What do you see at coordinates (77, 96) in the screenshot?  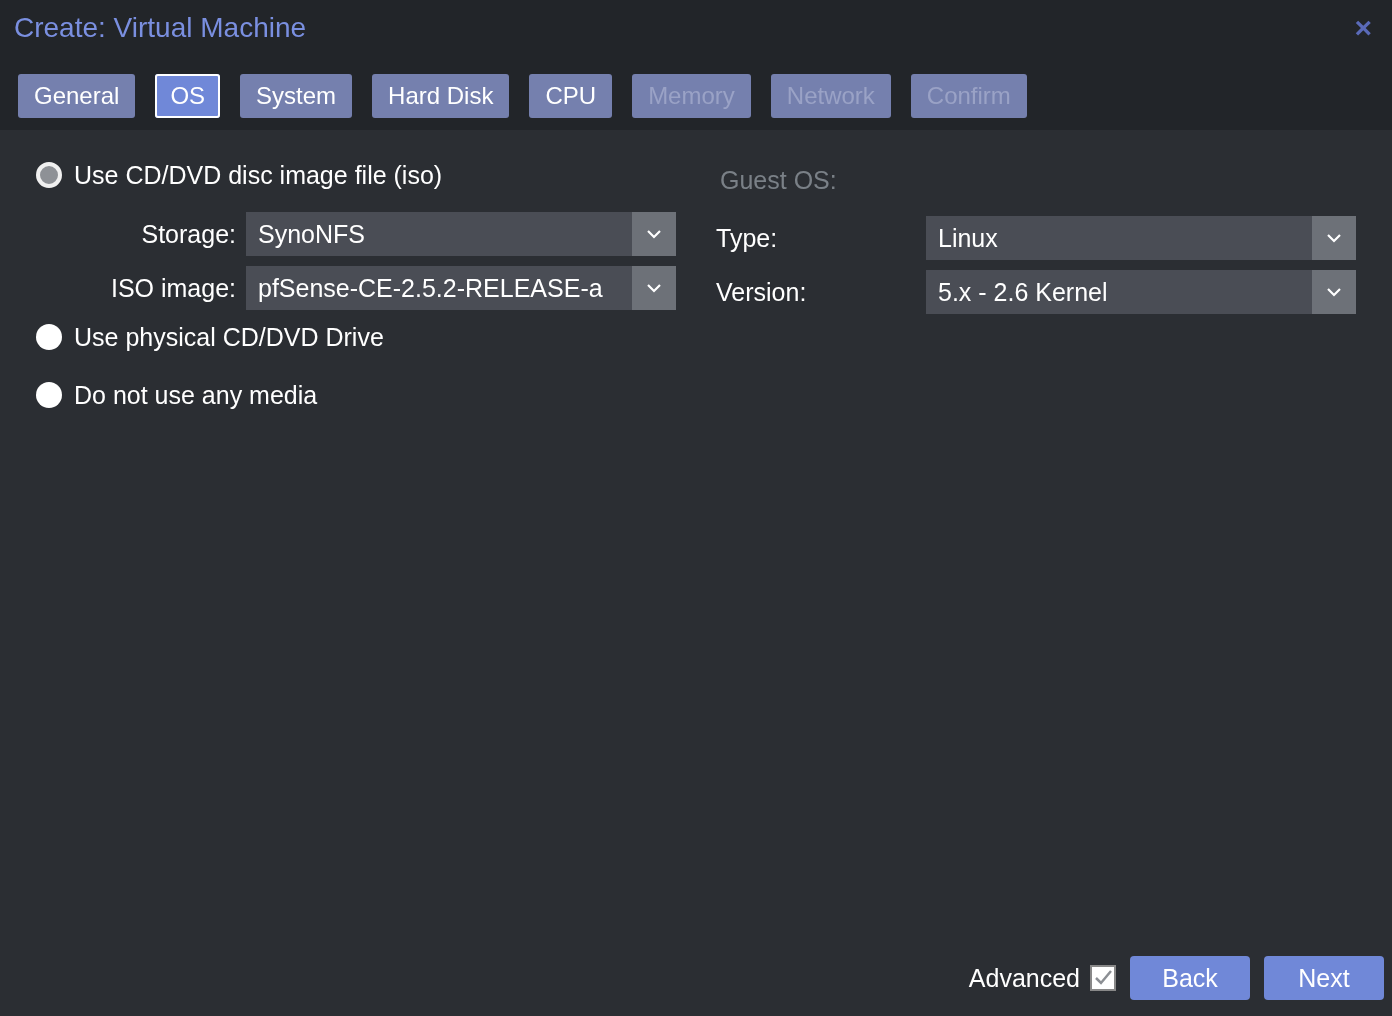 I see `tab: General` at bounding box center [77, 96].